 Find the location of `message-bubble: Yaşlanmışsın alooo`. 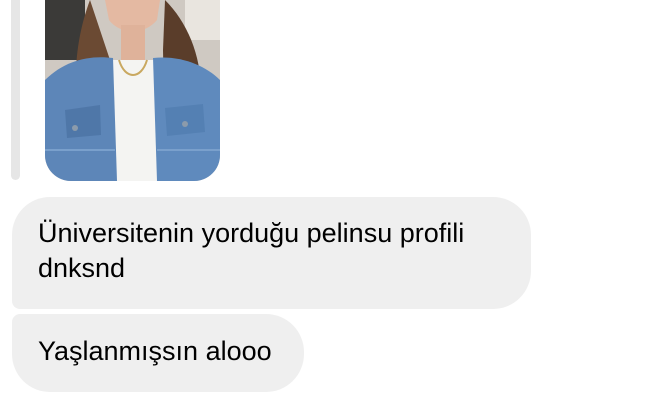

message-bubble: Yaşlanmışsın alooo is located at coordinates (158, 353).